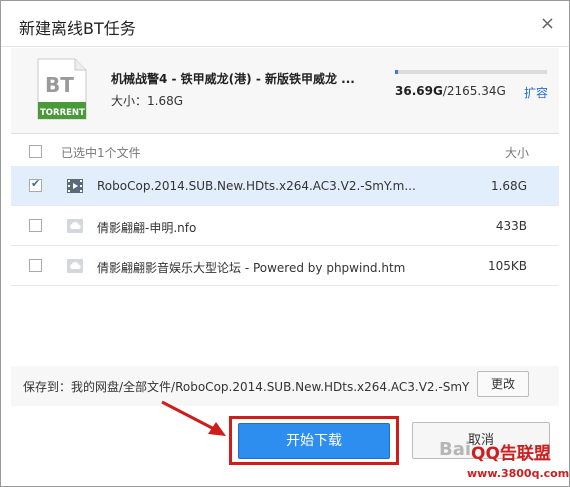 This screenshot has width=570, height=487. I want to click on file-row: 倩影翩翩-申明.nfo 433B, so click(285, 226).